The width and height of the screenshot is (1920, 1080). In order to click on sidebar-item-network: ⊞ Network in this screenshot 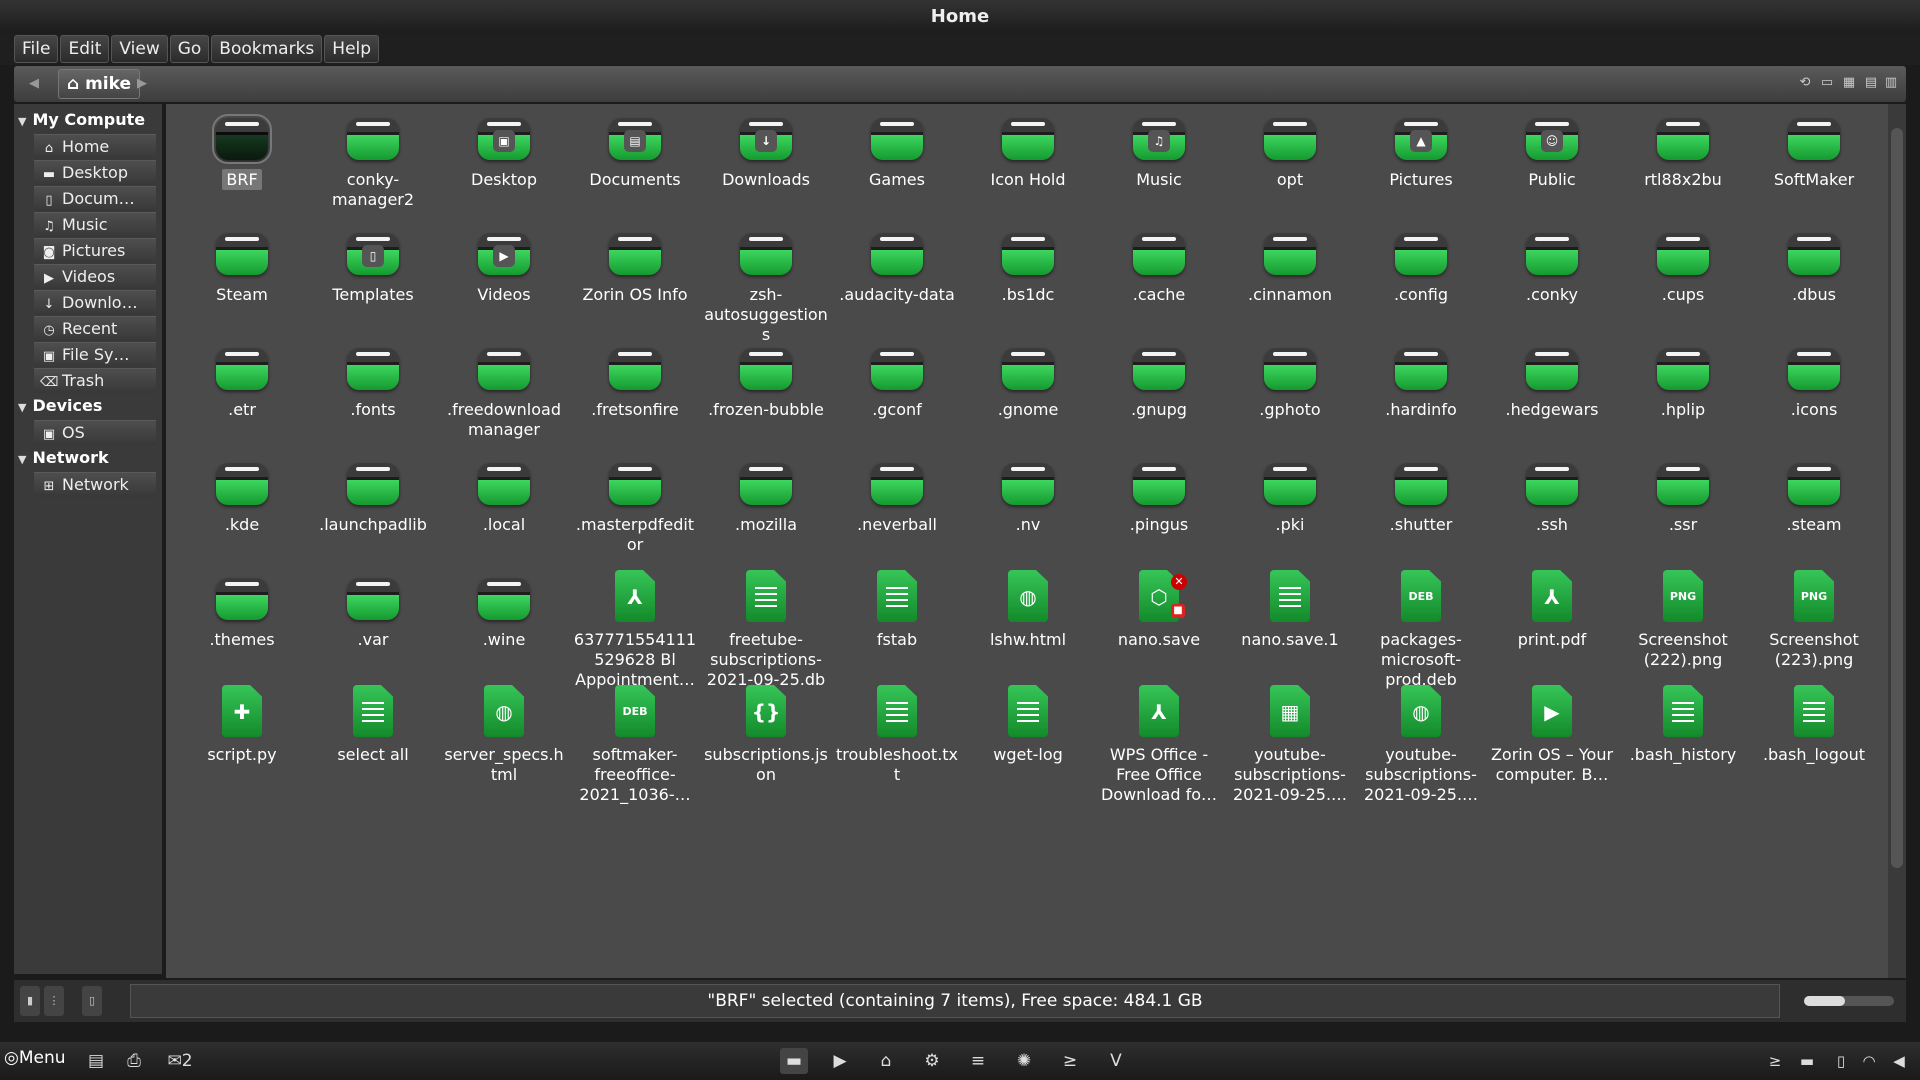, I will do `click(95, 484)`.